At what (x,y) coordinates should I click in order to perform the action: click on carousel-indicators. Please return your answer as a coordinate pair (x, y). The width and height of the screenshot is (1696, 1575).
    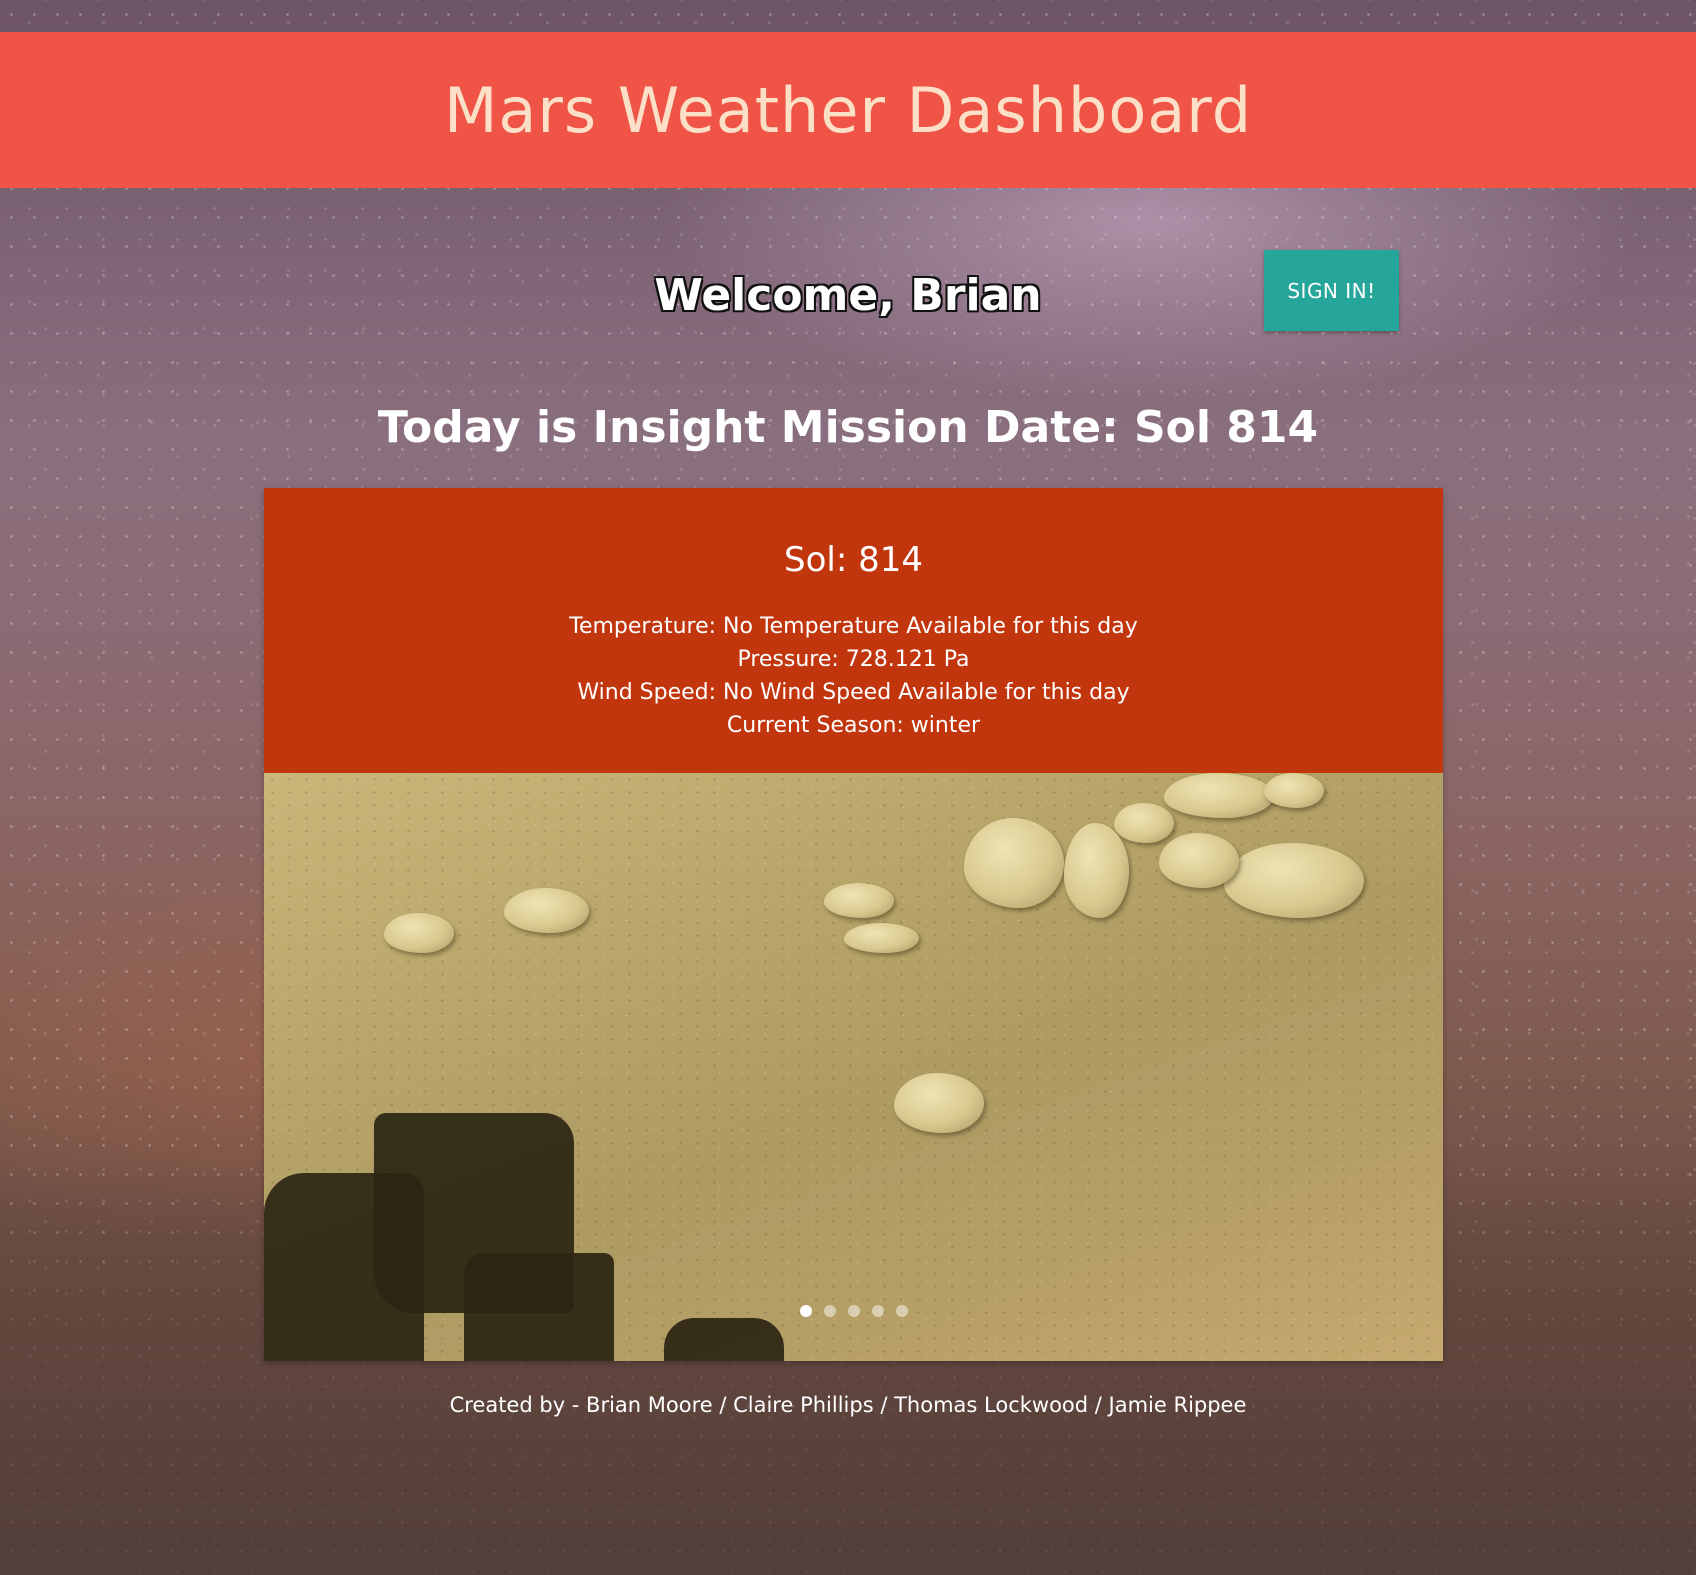
    Looking at the image, I should click on (853, 1311).